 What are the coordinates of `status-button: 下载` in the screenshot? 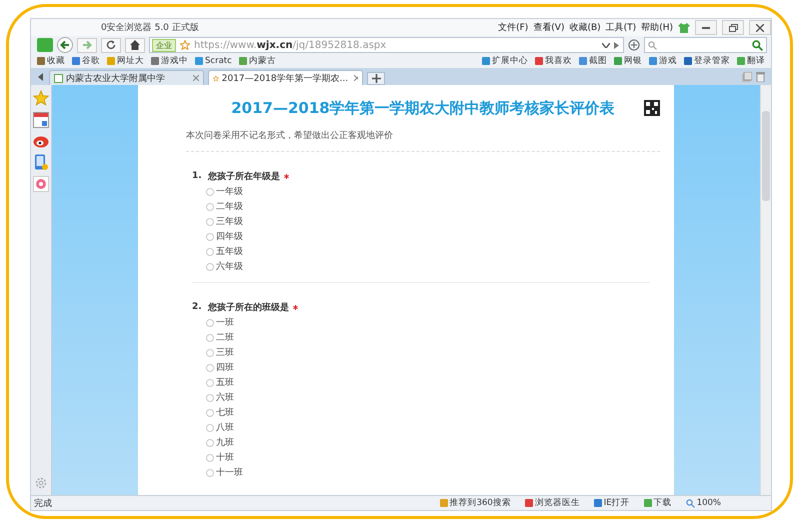 It's located at (658, 503).